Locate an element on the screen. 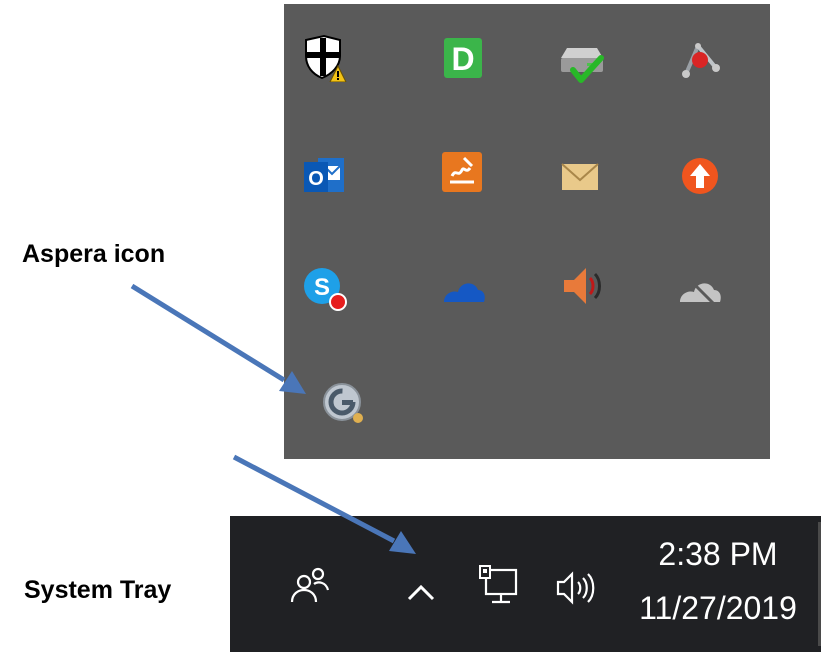  skype-letter: S is located at coordinates (322, 287).